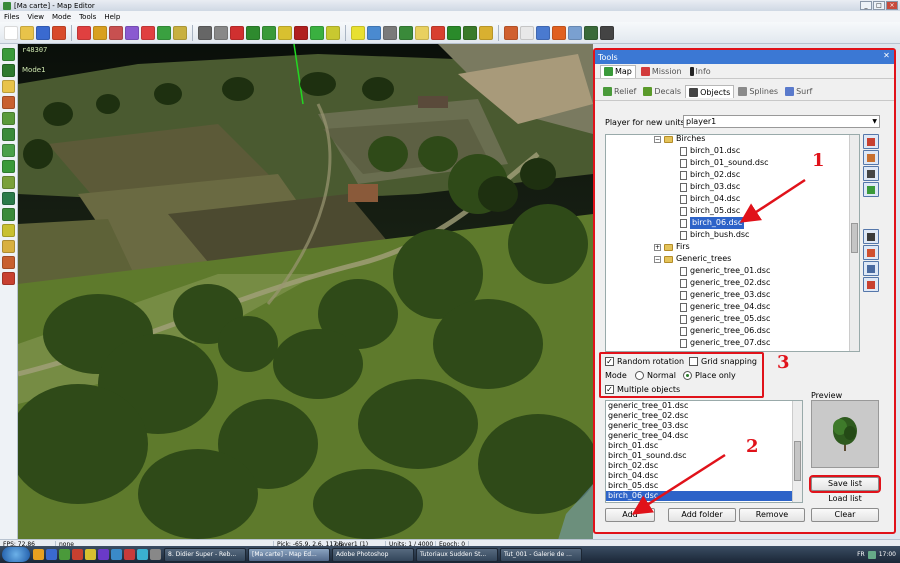 The image size is (900, 563). Describe the element at coordinates (854, 238) in the screenshot. I see `tree-scroll-thumb` at that location.